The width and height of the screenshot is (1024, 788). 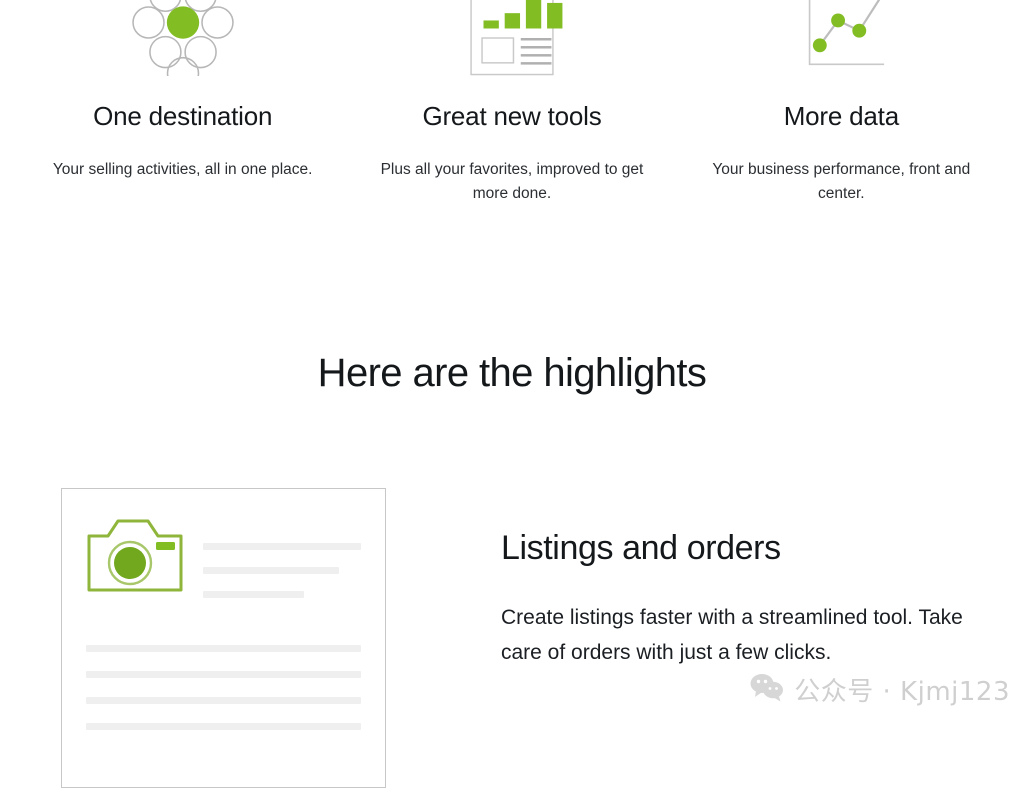 I want to click on feature-title: Great new tools, so click(x=512, y=116).